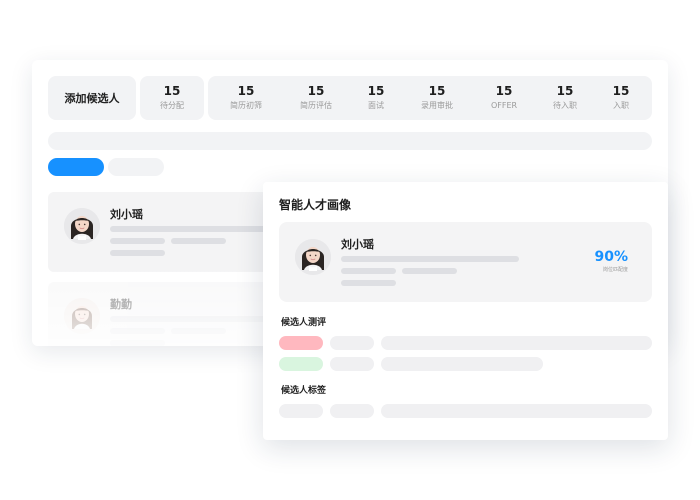  I want to click on stage-item-onboarded: 15 入职, so click(621, 98).